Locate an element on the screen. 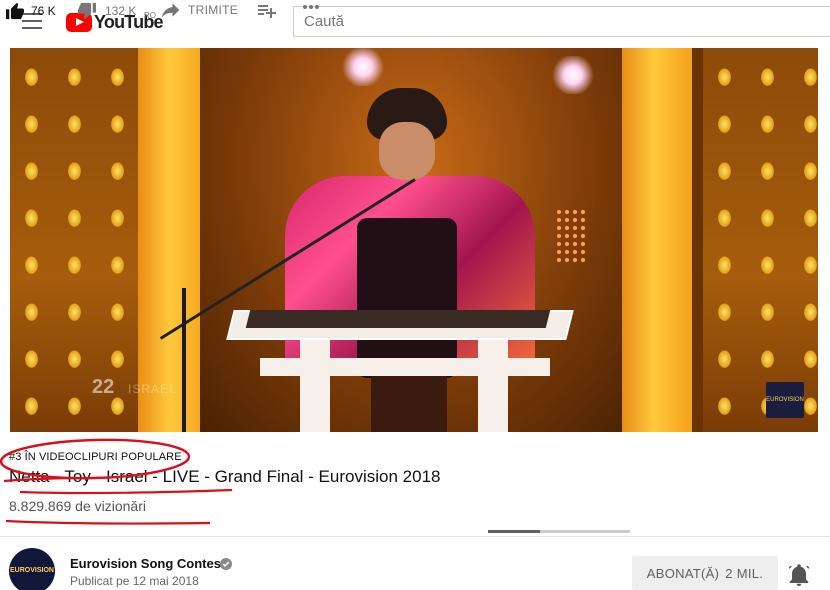 The image size is (830, 590). dislike-count: 132 K is located at coordinates (121, 11).